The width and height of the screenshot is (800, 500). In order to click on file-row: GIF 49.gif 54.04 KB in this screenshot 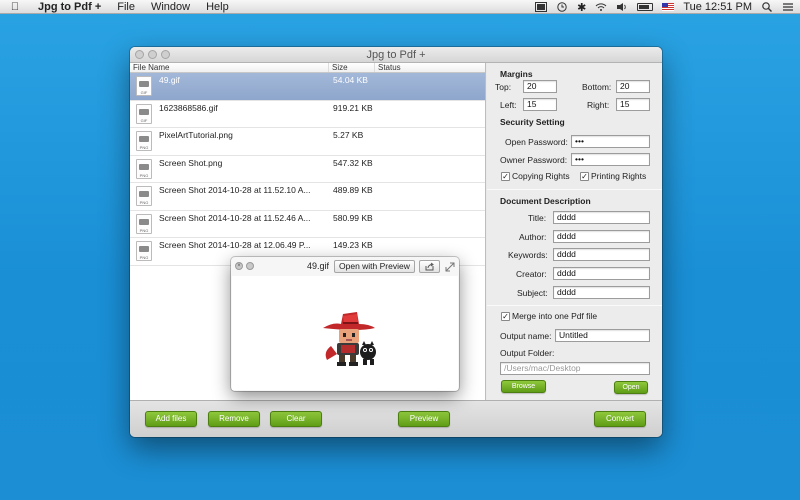, I will do `click(307, 87)`.